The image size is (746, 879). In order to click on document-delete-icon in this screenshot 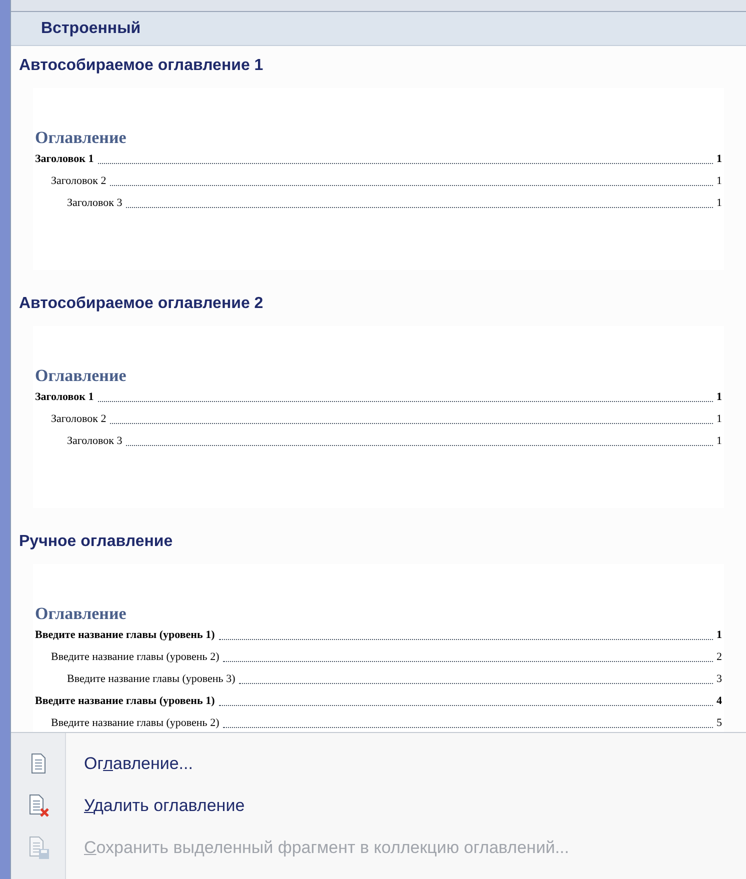, I will do `click(38, 806)`.